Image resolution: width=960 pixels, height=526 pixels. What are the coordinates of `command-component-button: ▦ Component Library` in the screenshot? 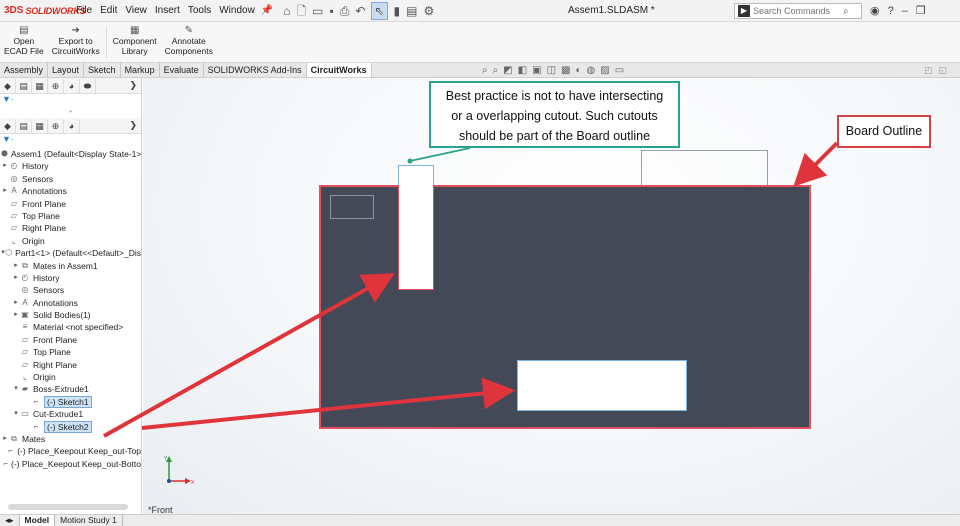 It's located at (135, 42).